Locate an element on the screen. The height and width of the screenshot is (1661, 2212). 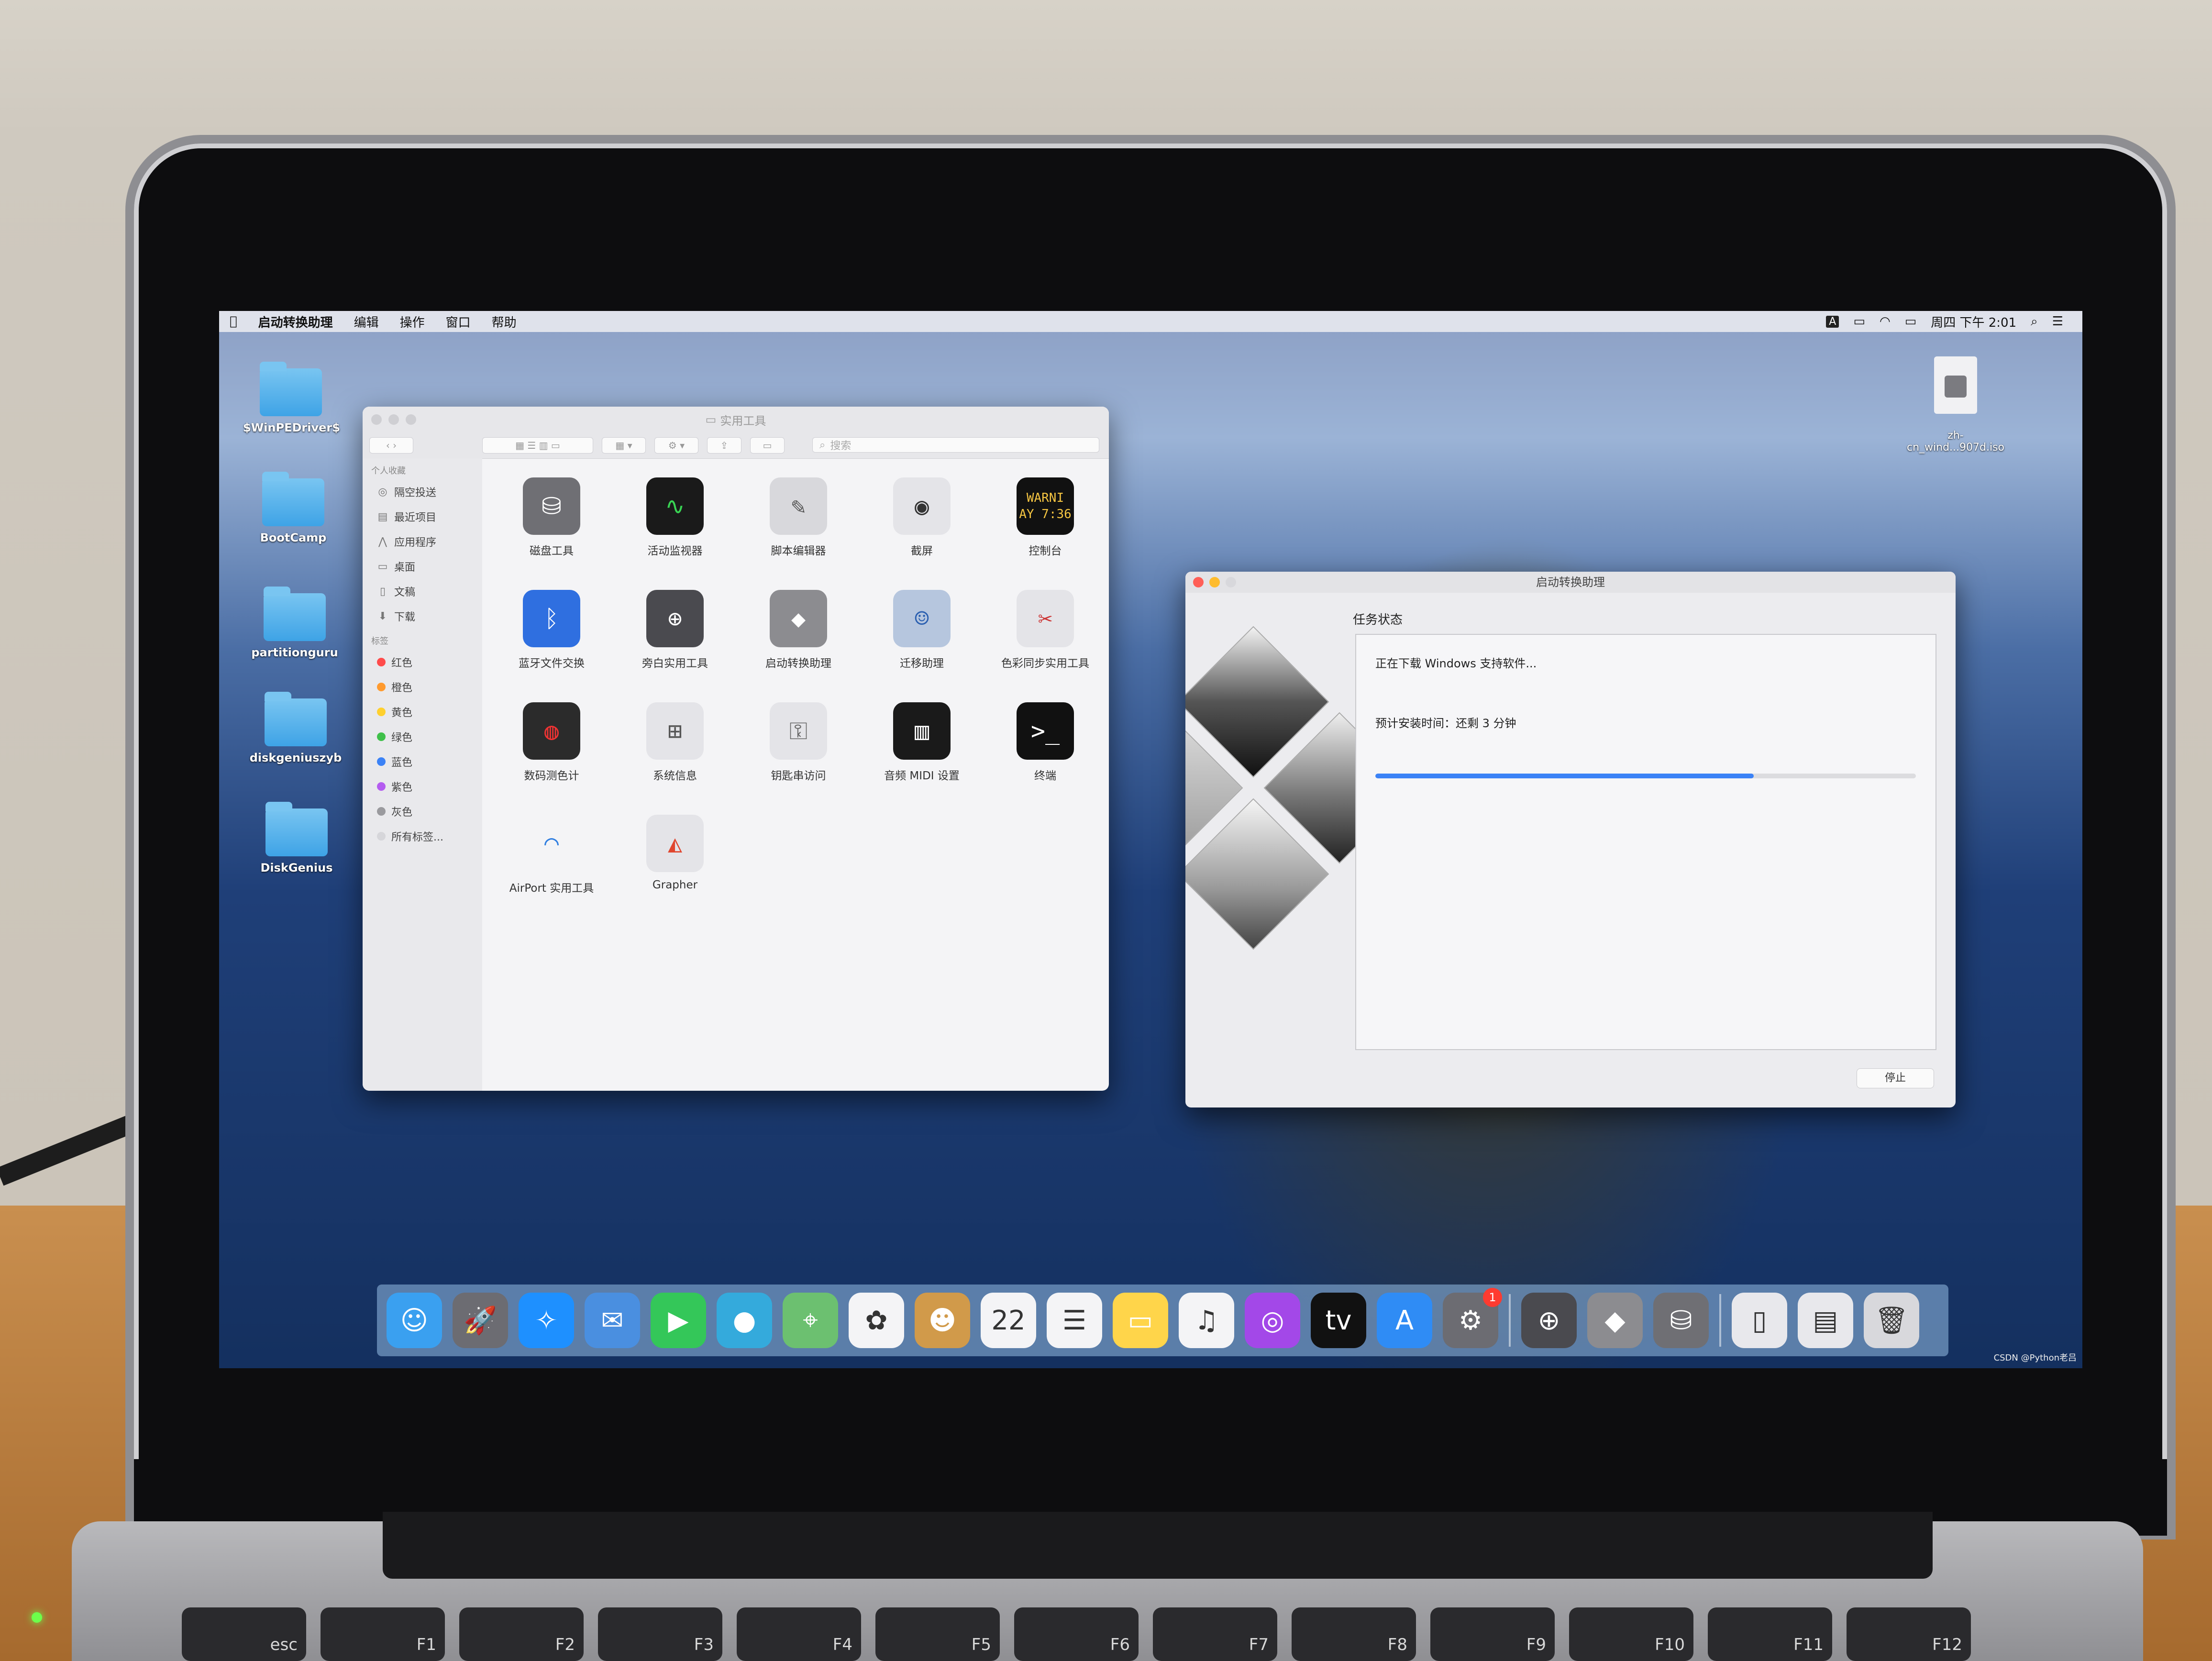
sidebar-section-favorites: 个人收藏 is located at coordinates (388, 471).